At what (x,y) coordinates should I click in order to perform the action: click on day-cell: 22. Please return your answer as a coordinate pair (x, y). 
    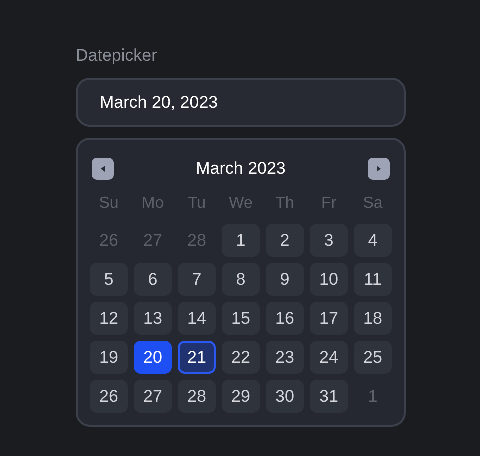
    Looking at the image, I should click on (241, 357).